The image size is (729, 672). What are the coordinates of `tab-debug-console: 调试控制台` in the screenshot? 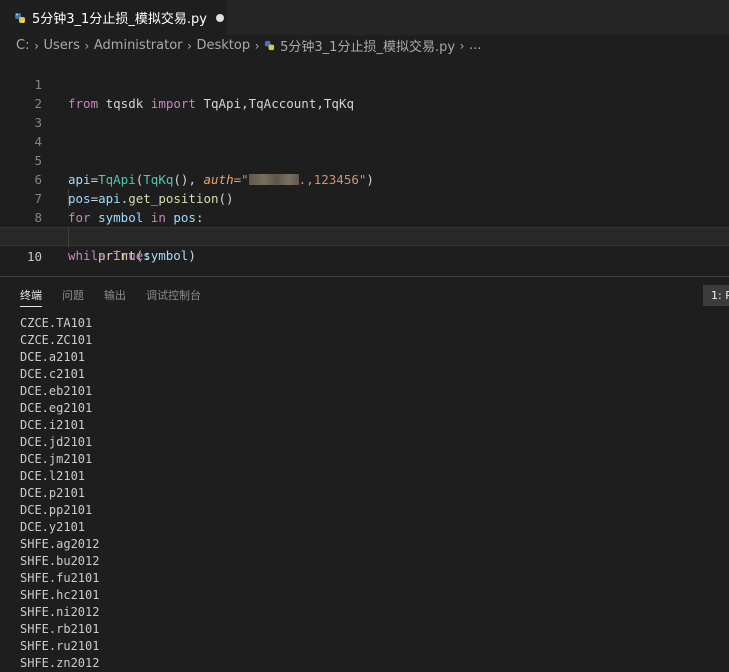 It's located at (173, 297).